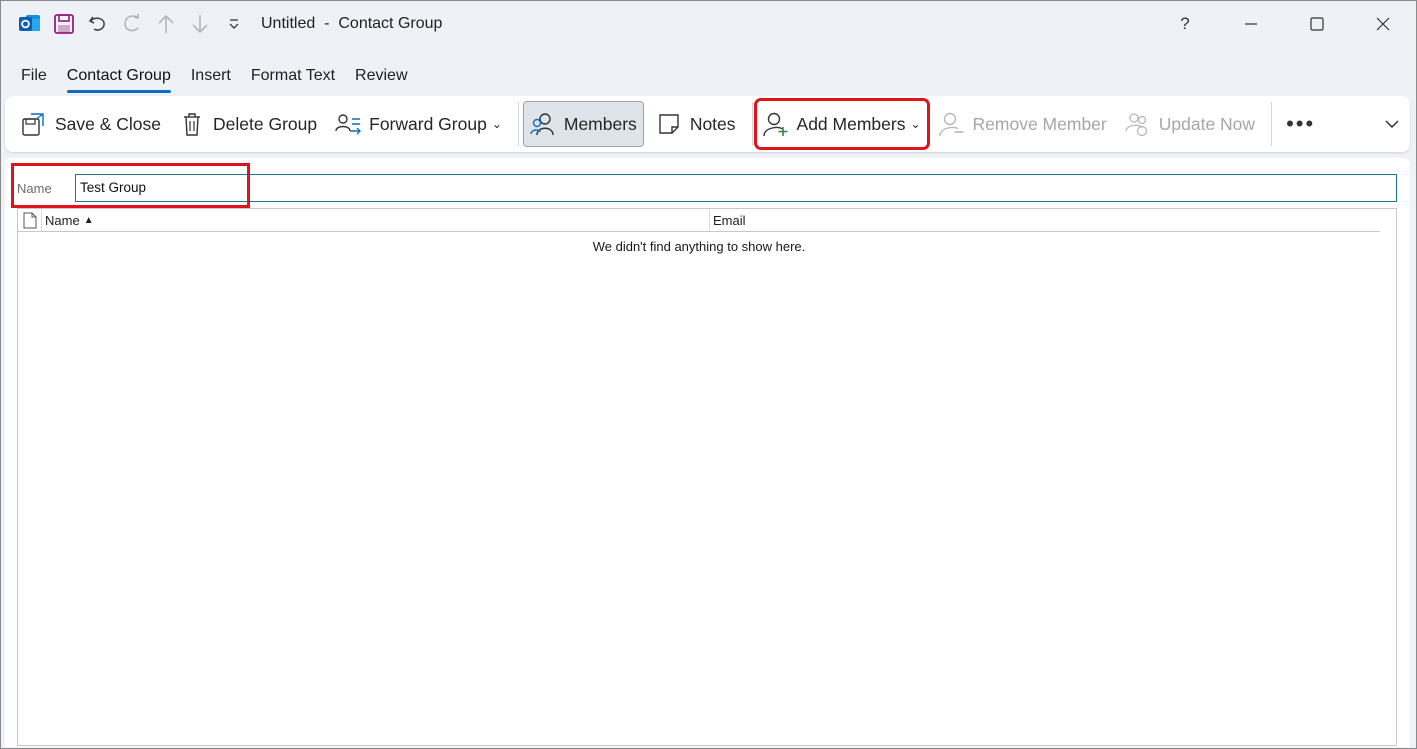 The image size is (1417, 749). I want to click on notes-icon, so click(669, 124).